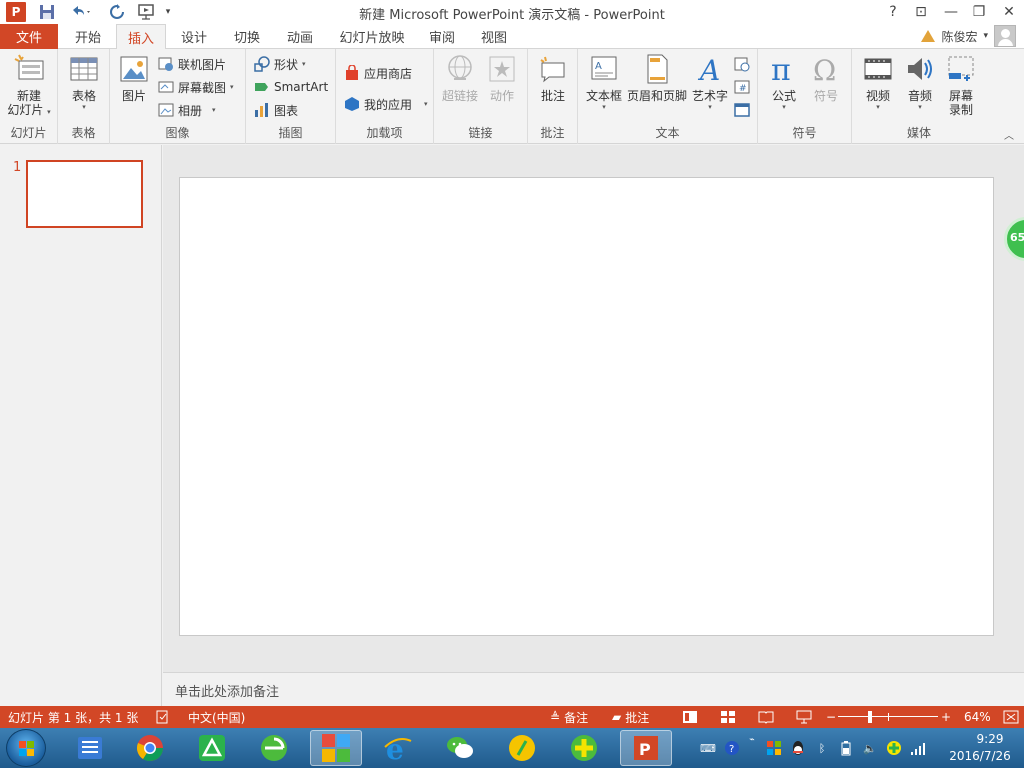 This screenshot has width=1024, height=768. Describe the element at coordinates (247, 36) in the screenshot. I see `tab-transitions: 切换` at that location.